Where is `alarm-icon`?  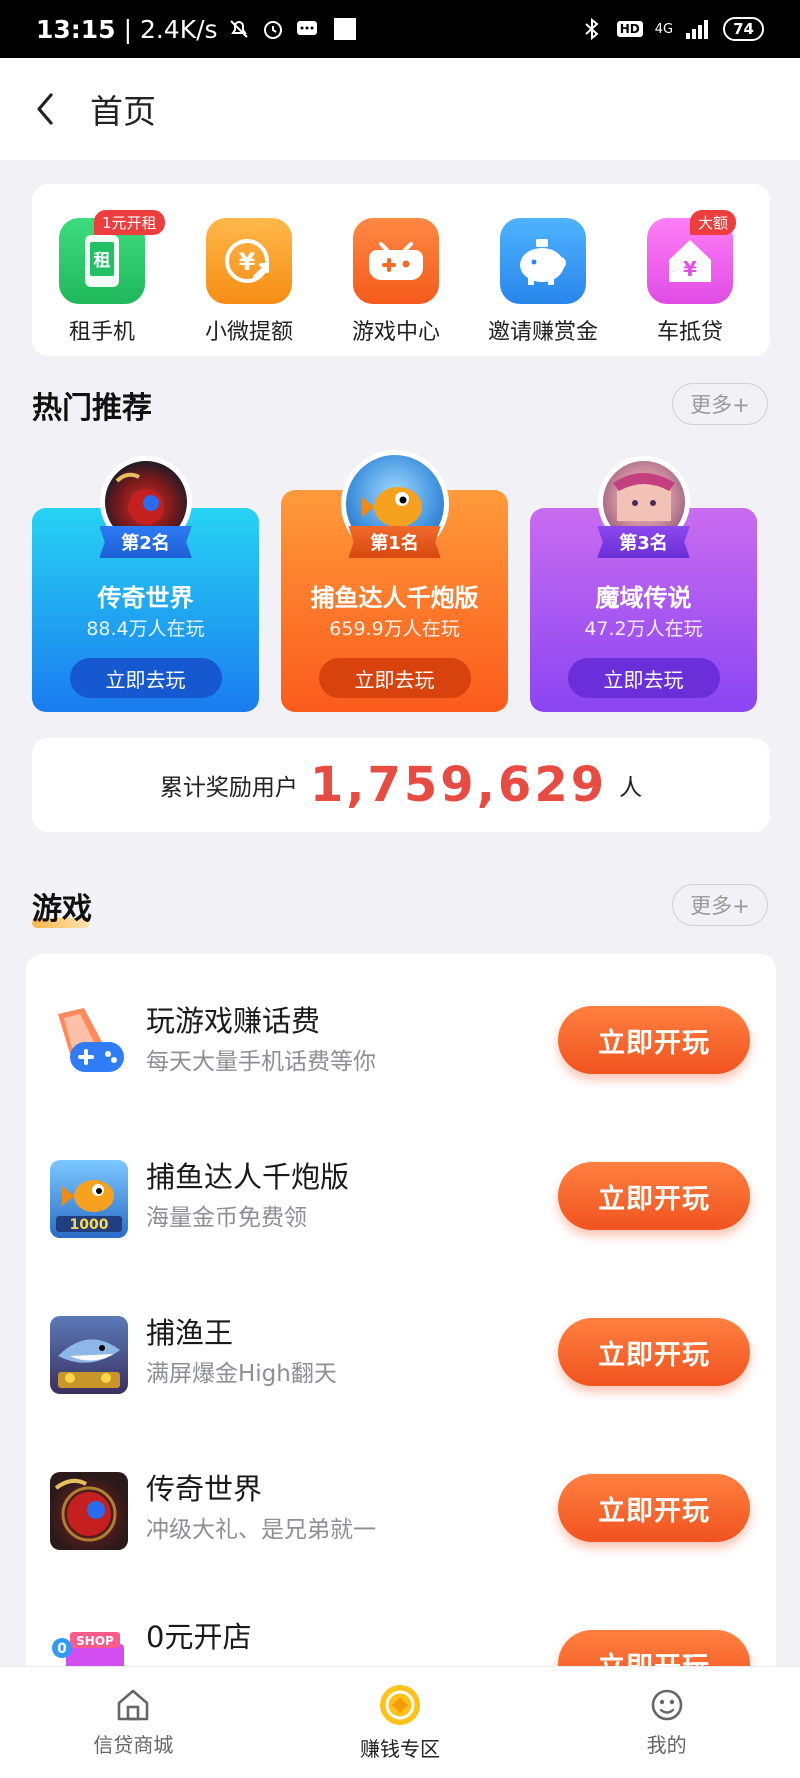
alarm-icon is located at coordinates (273, 29).